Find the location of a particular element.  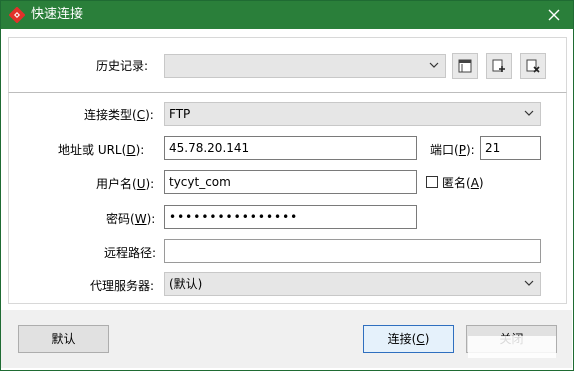

username-input: tycyt_com is located at coordinates (290, 182).